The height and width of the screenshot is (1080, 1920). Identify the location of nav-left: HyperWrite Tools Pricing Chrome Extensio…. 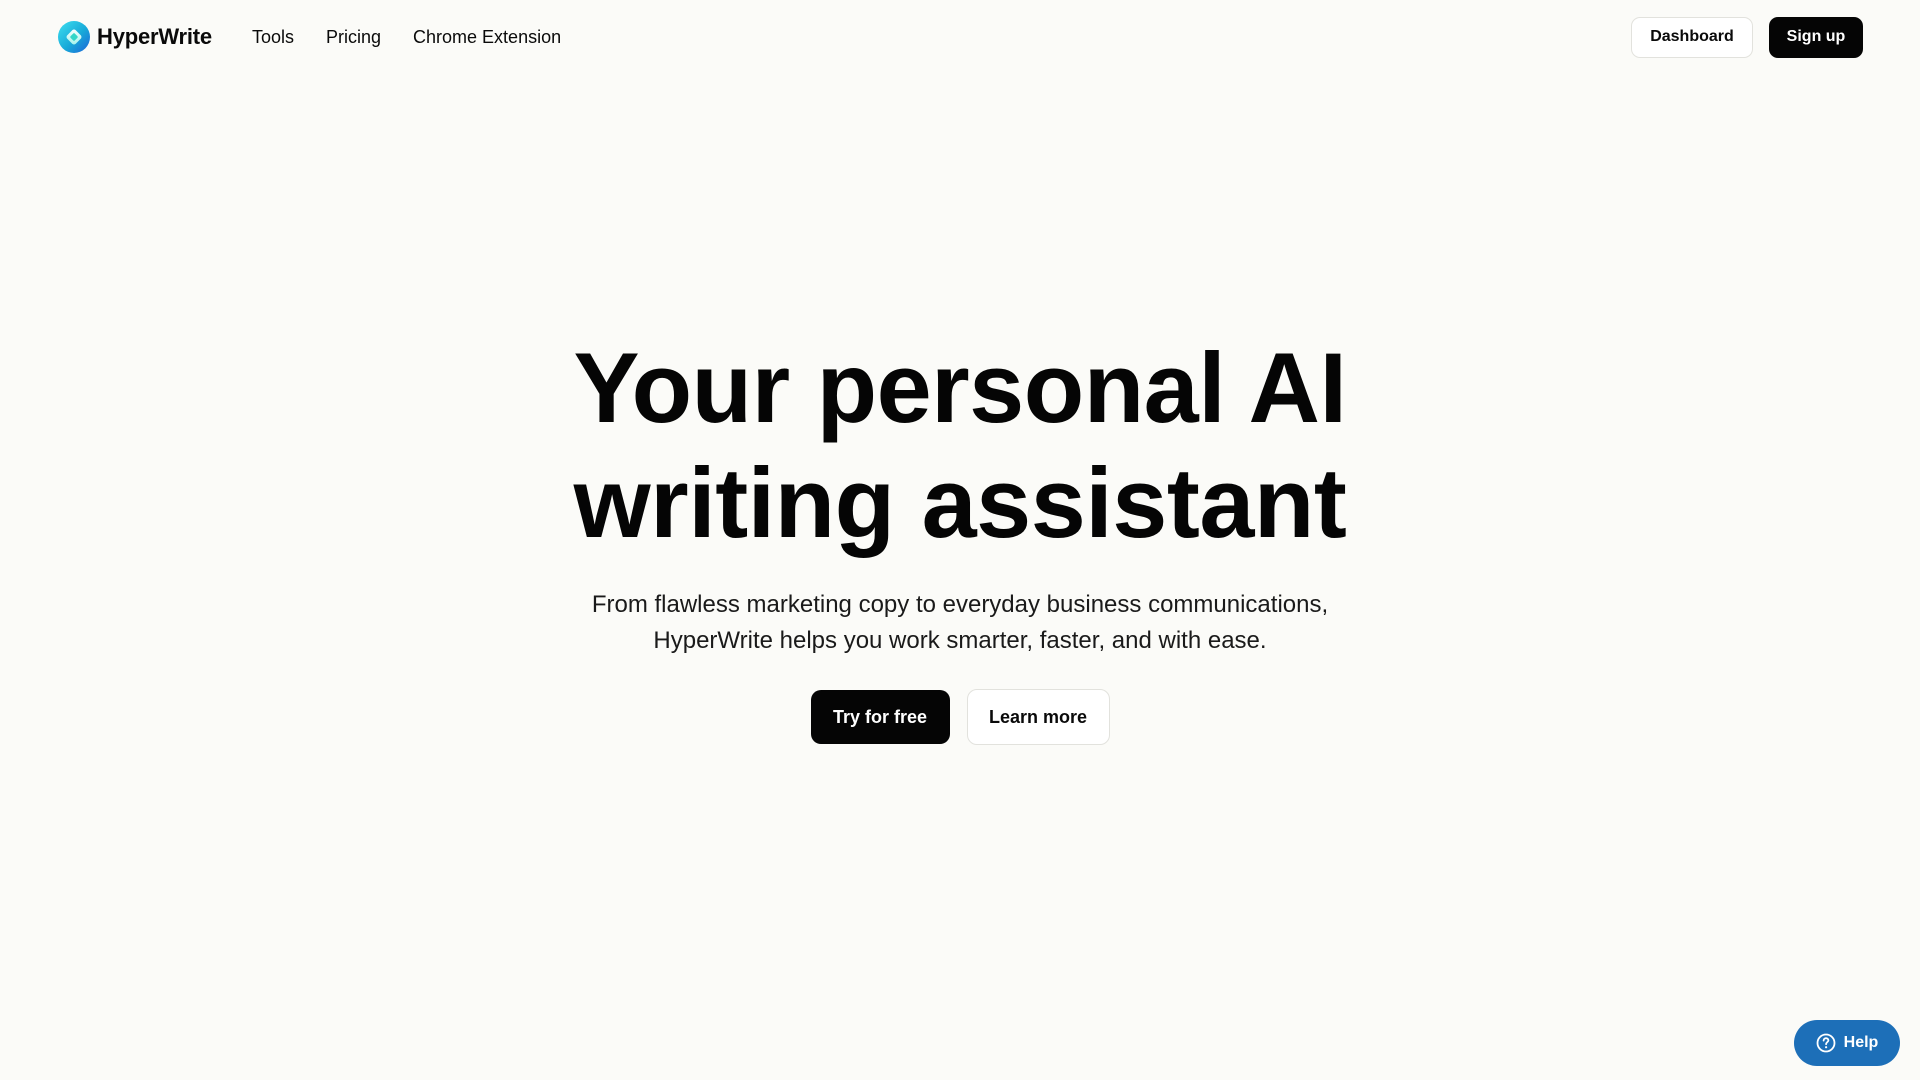
(325, 37).